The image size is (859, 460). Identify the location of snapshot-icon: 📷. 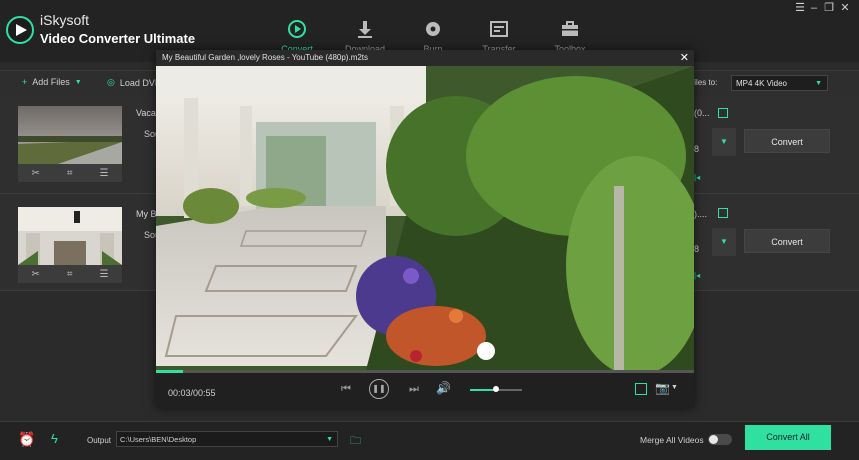
(662, 388).